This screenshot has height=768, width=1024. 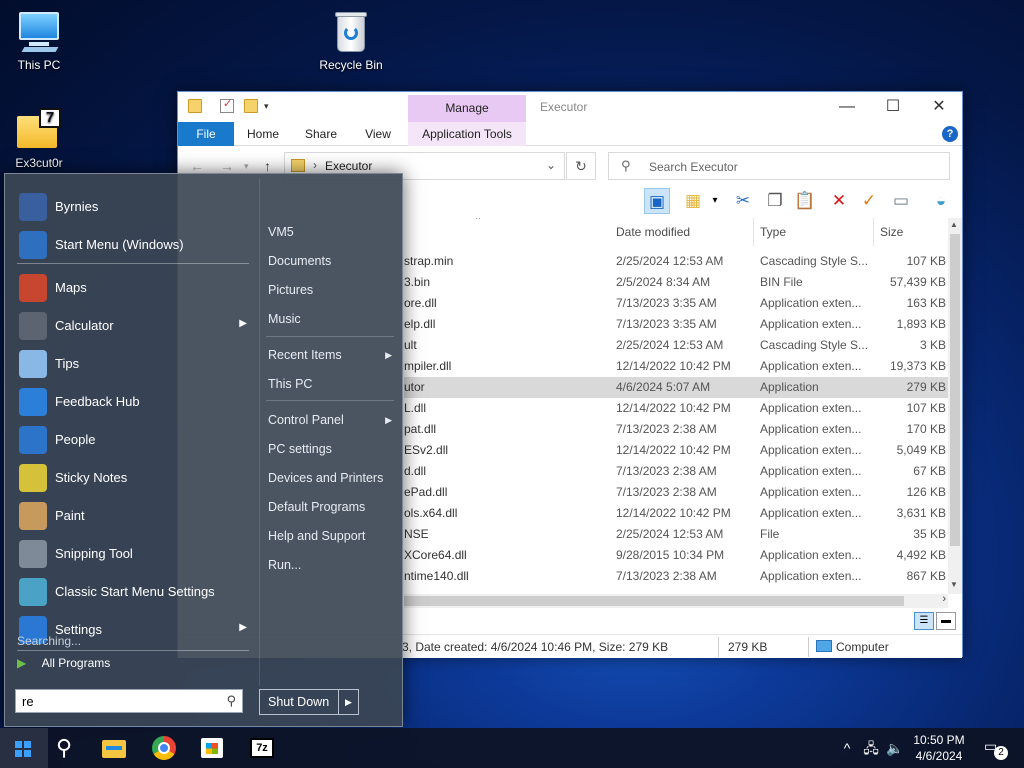 What do you see at coordinates (263, 134) in the screenshot?
I see `tab-home: Home` at bounding box center [263, 134].